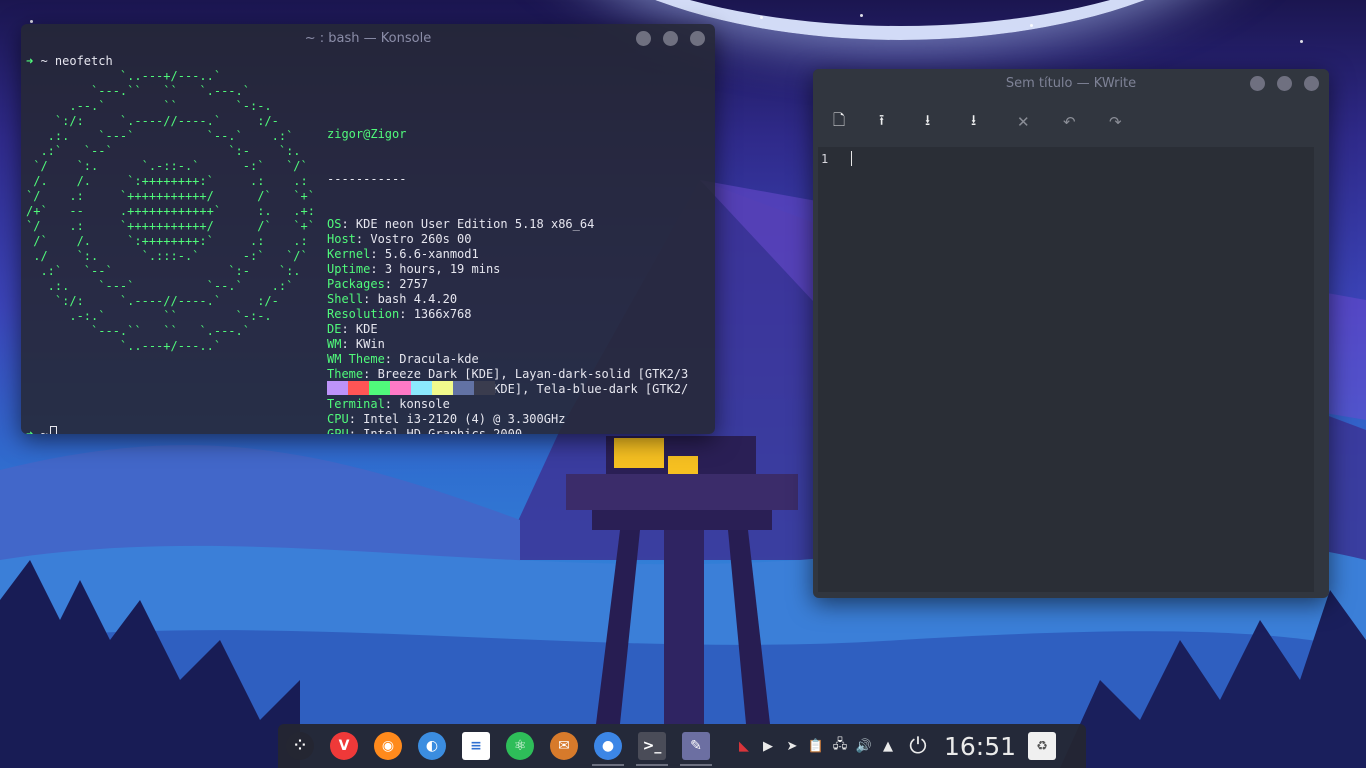 The width and height of the screenshot is (1366, 768). Describe the element at coordinates (341, 239) in the screenshot. I see `info-key: Host` at that location.